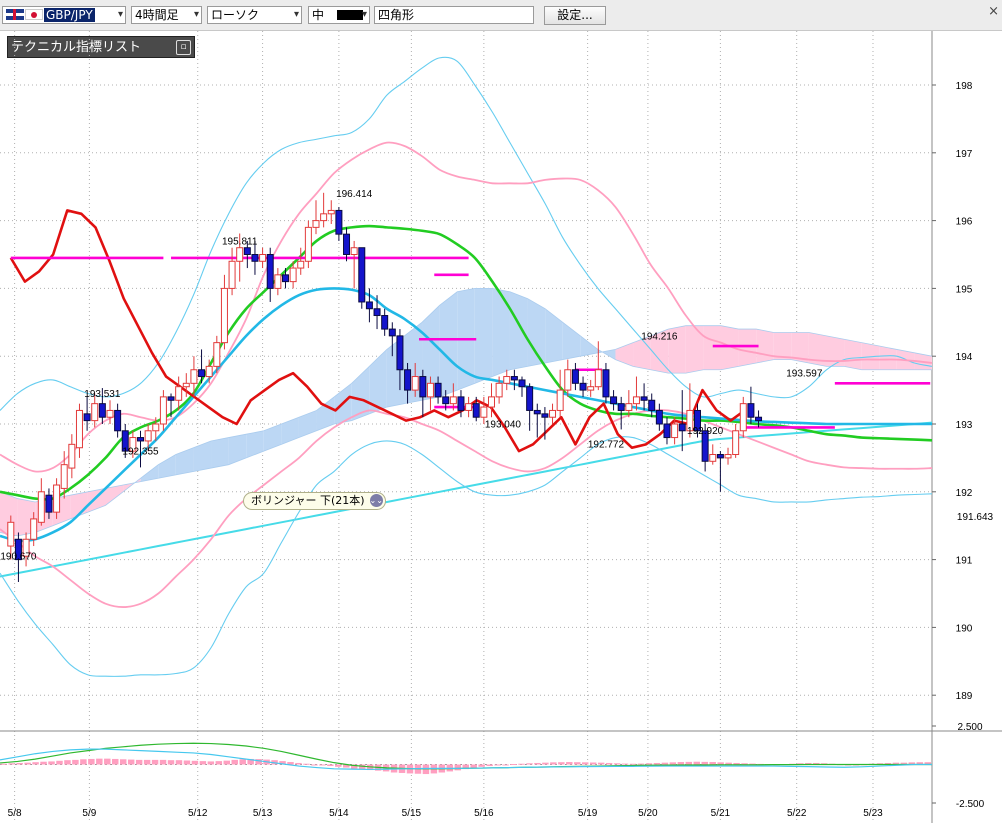  Describe the element at coordinates (412, 813) in the screenshot. I see `x-tick-label: 5/15` at that location.